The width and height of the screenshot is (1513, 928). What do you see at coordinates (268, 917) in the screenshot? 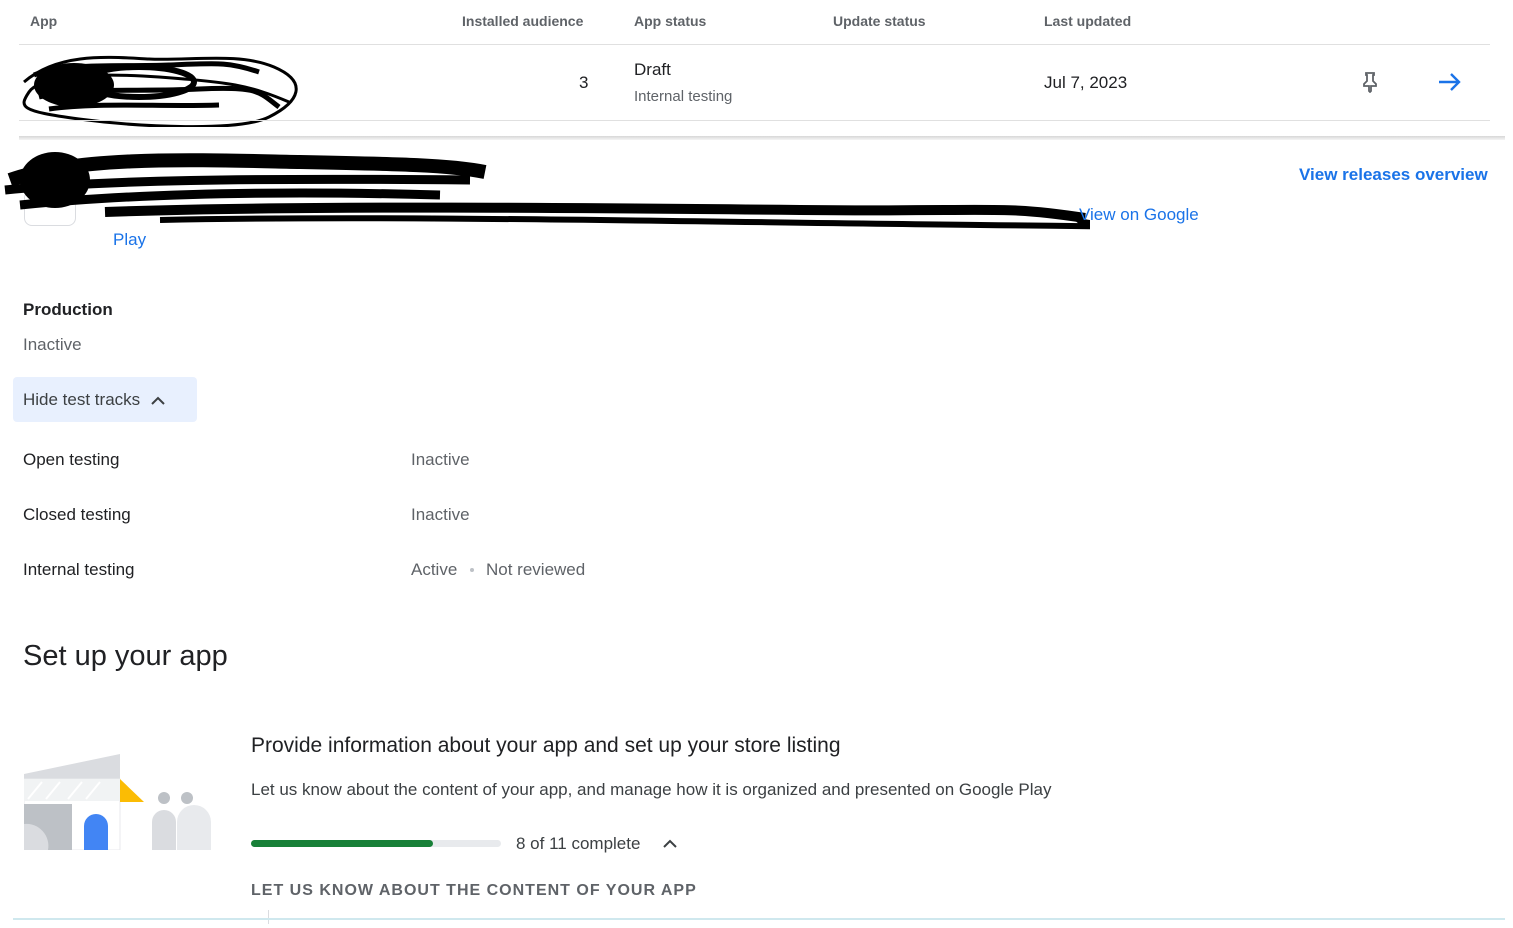
I see `section-connector` at bounding box center [268, 917].